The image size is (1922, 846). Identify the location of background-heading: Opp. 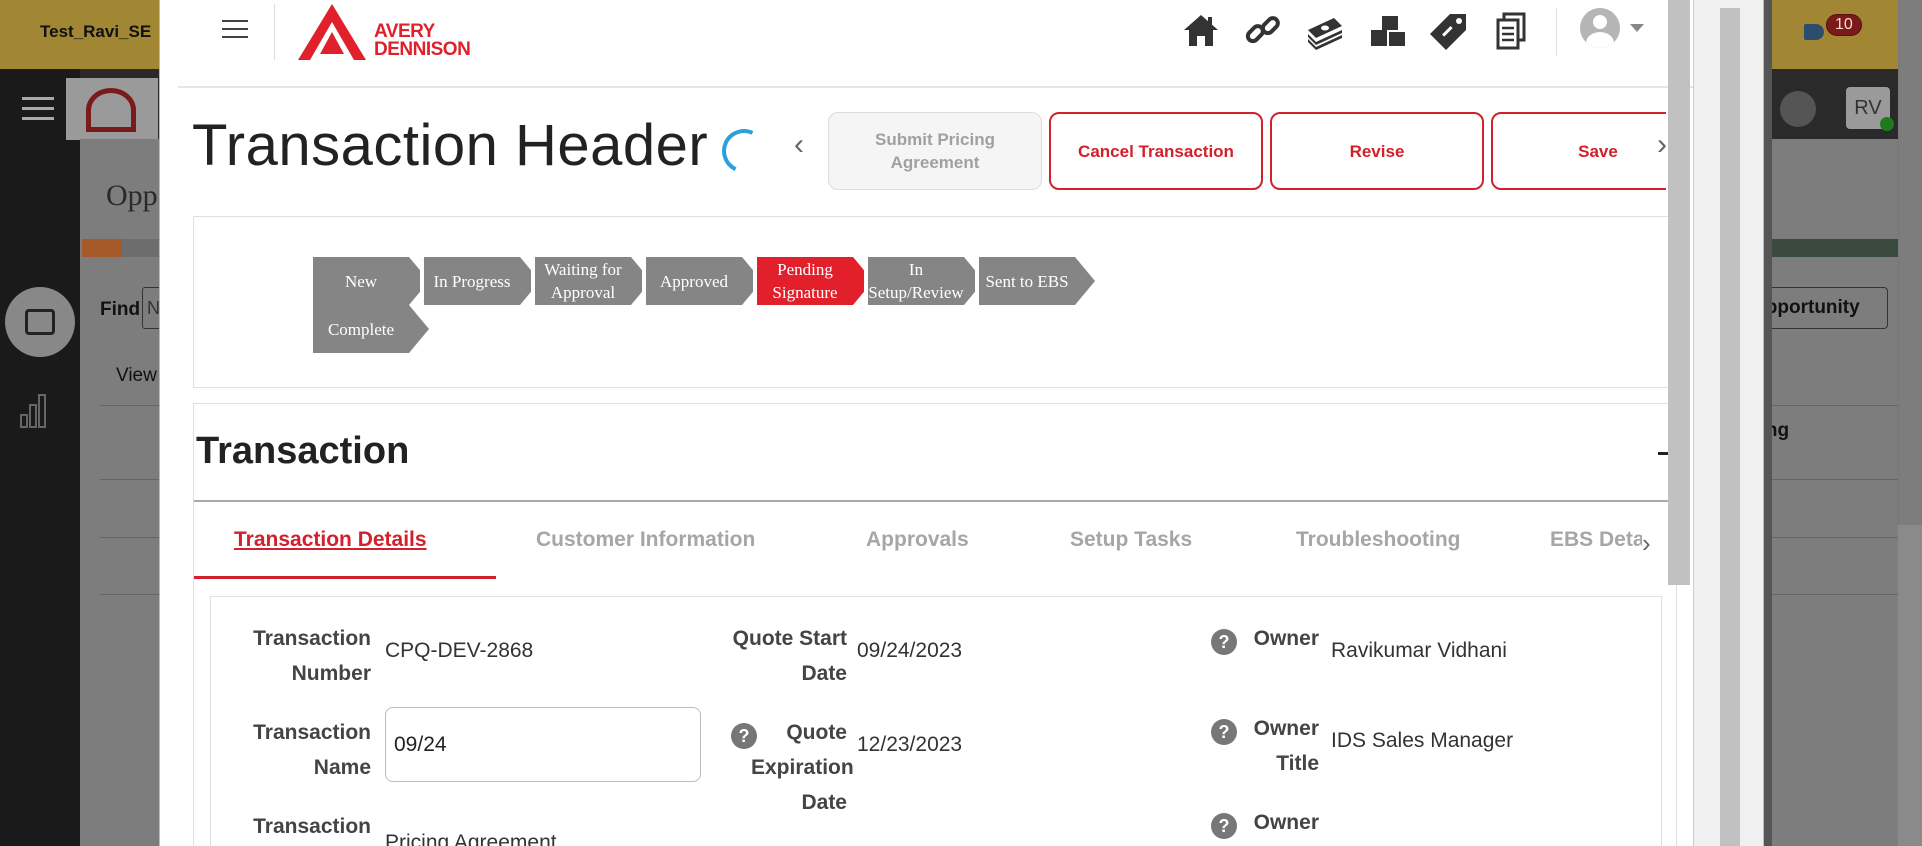
(132, 195).